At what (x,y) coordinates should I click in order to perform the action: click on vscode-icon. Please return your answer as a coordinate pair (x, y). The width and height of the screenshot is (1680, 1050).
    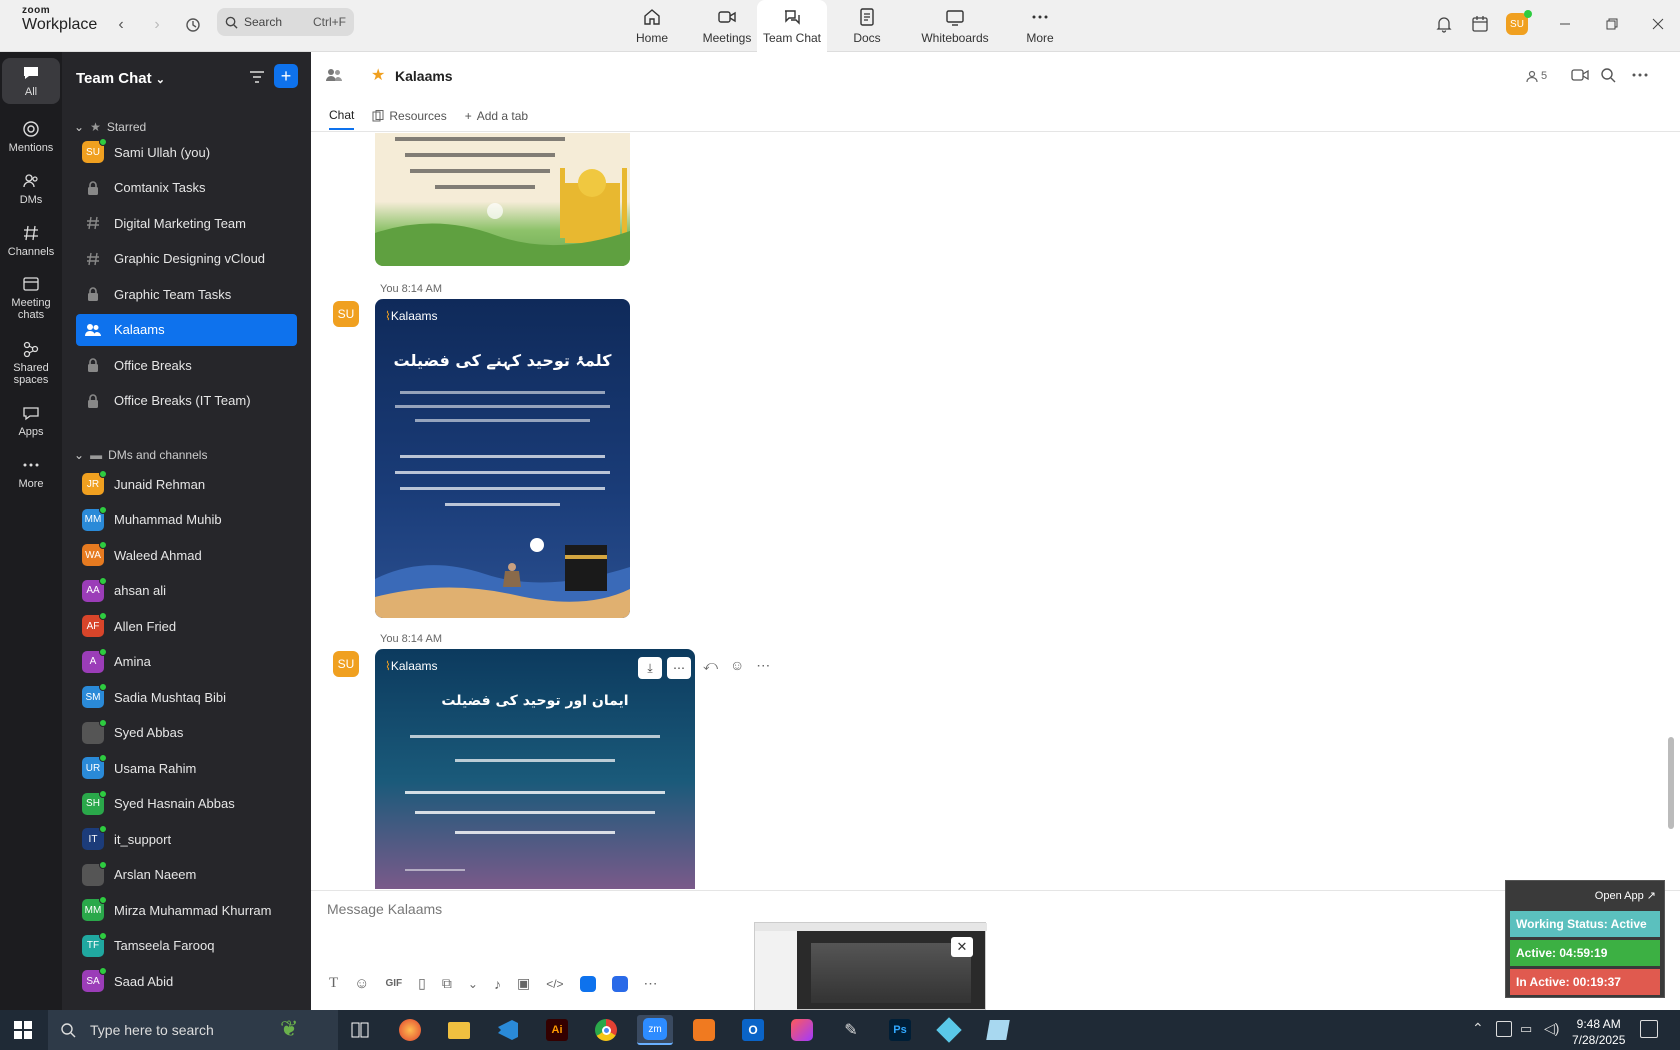
    Looking at the image, I should click on (508, 1030).